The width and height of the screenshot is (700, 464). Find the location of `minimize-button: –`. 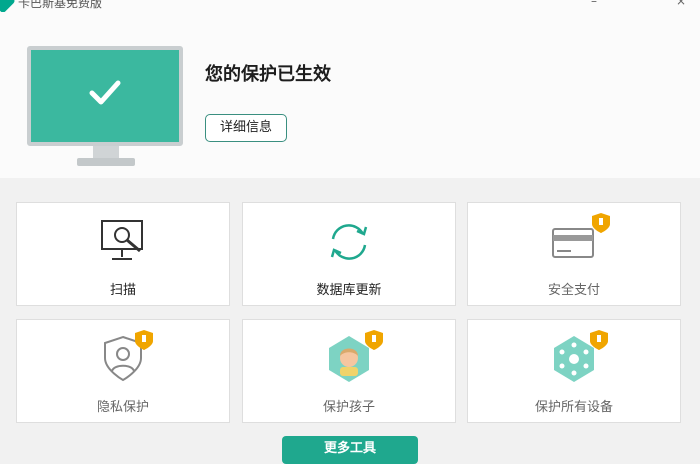

minimize-button: – is located at coordinates (594, 4).